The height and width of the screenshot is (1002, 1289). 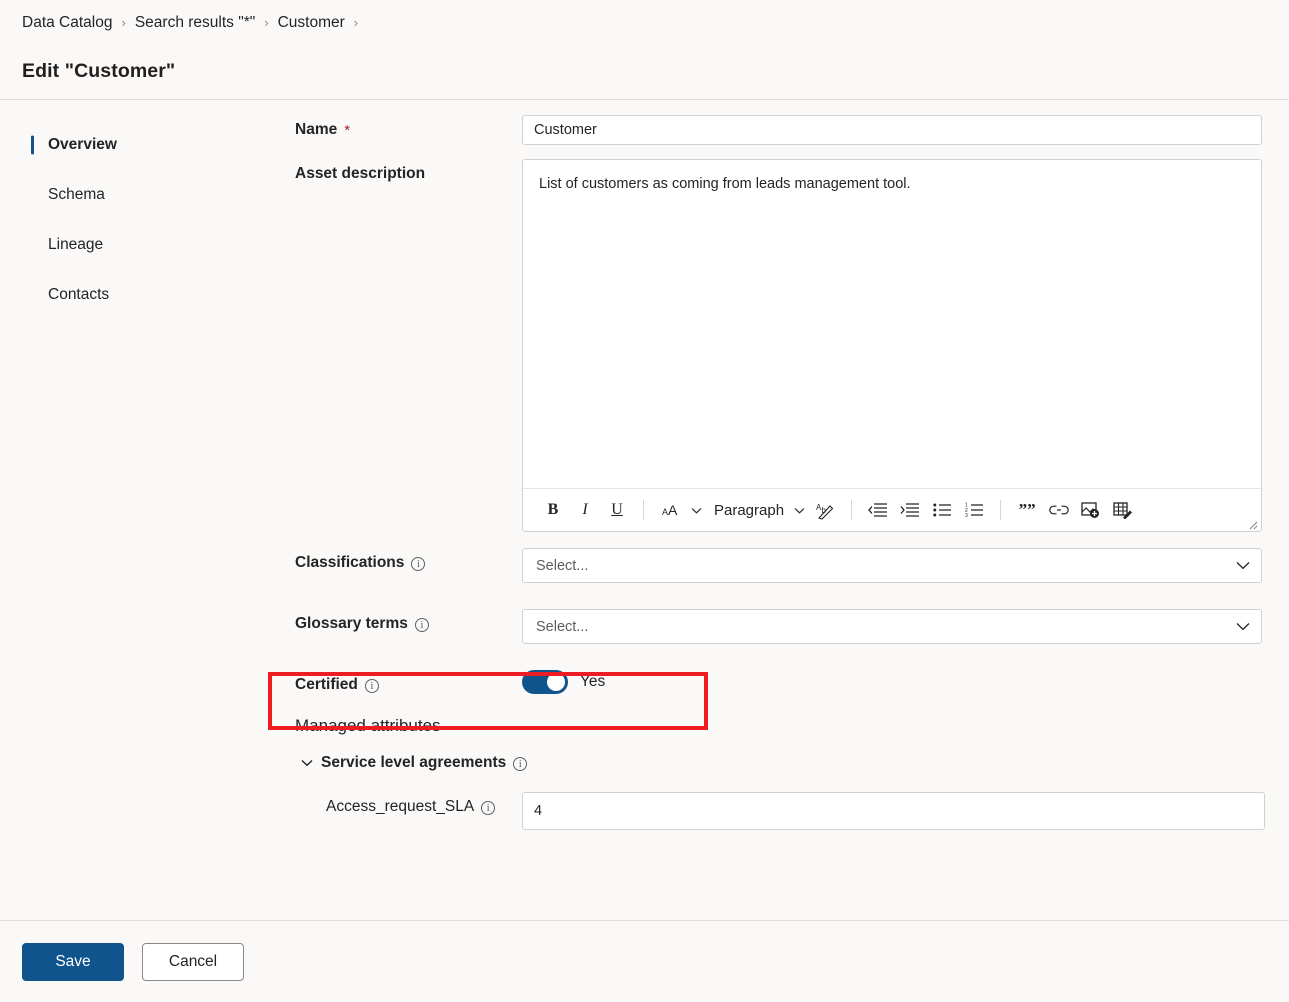 I want to click on indent-icon, so click(x=910, y=510).